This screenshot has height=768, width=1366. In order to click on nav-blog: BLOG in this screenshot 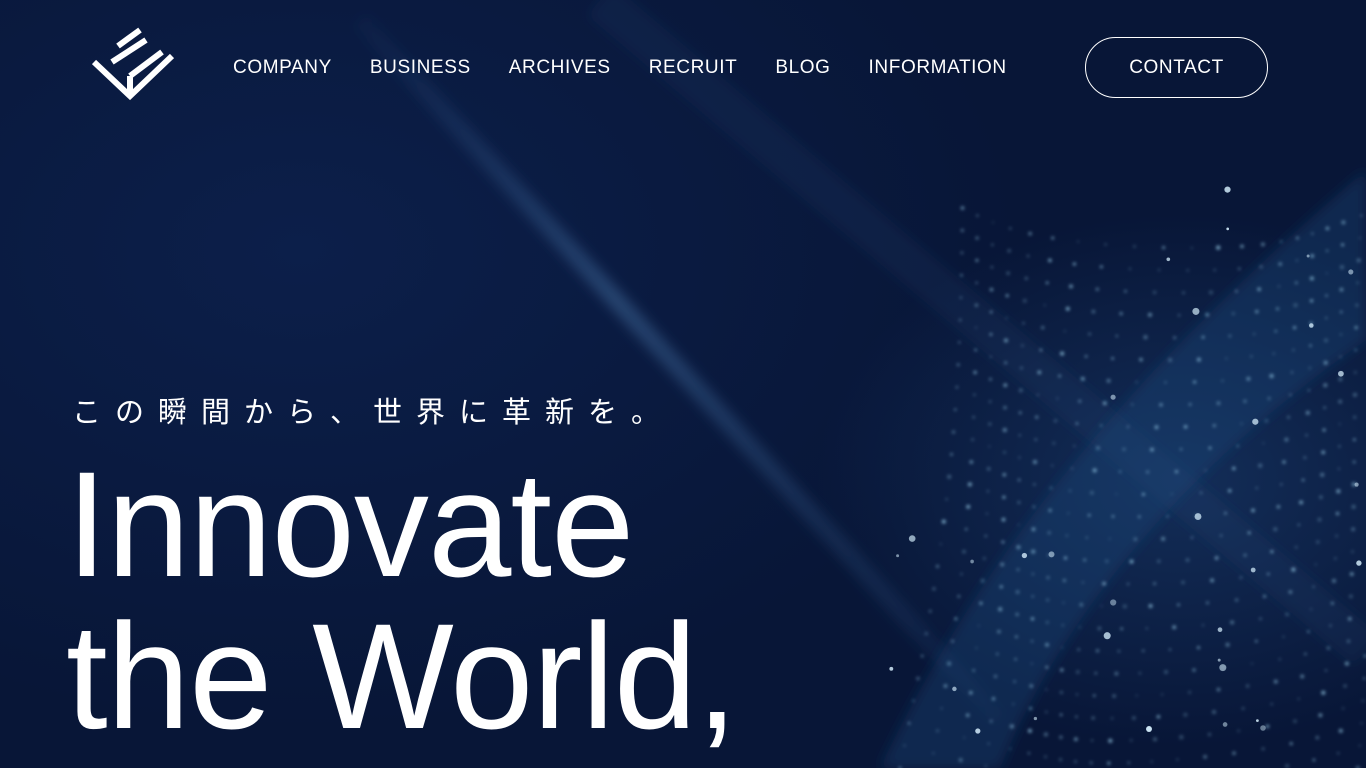, I will do `click(802, 68)`.